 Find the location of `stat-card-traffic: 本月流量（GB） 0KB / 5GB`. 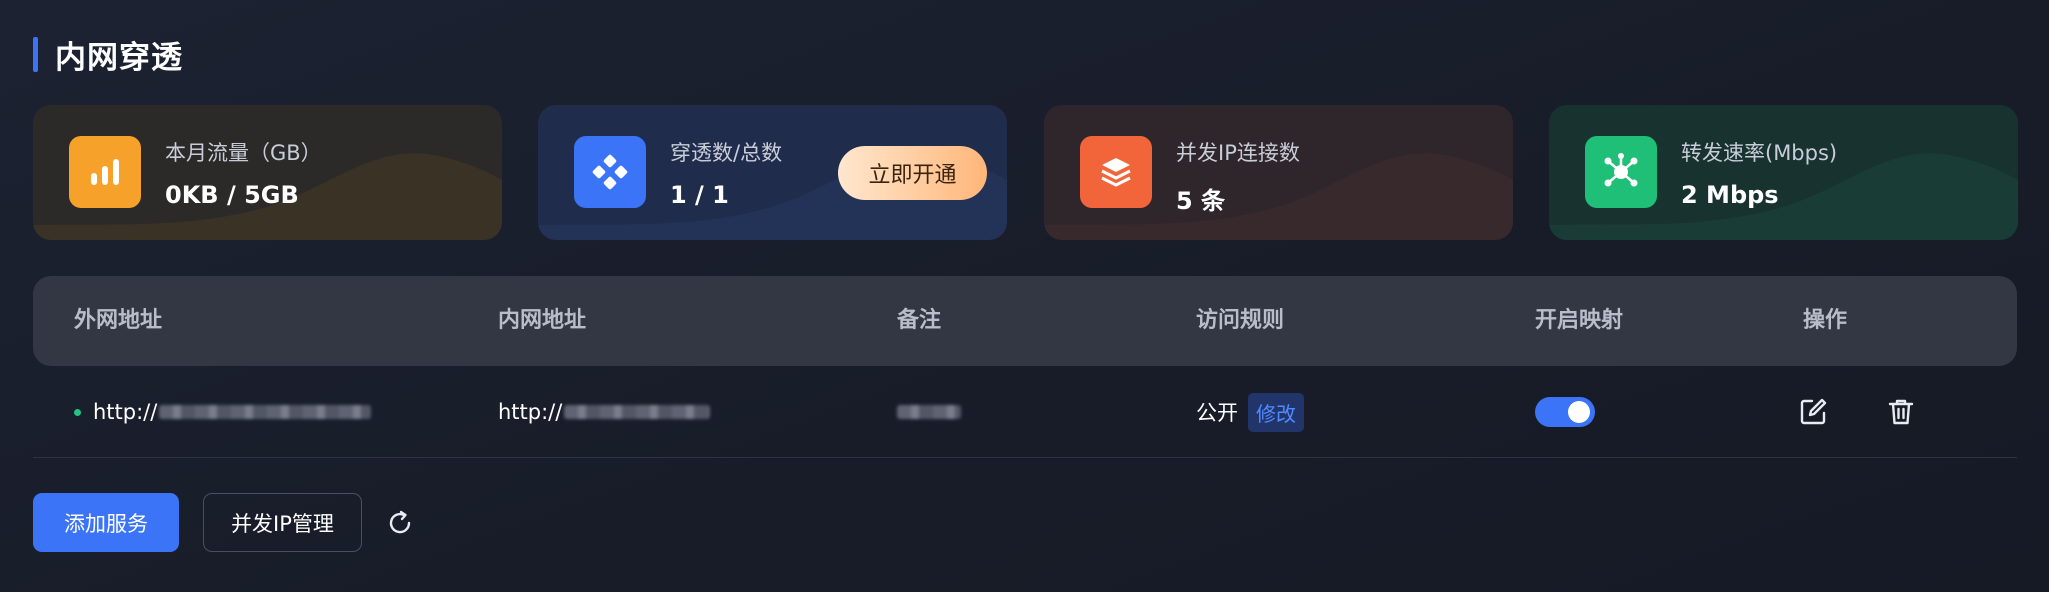

stat-card-traffic: 本月流量（GB） 0KB / 5GB is located at coordinates (267, 172).